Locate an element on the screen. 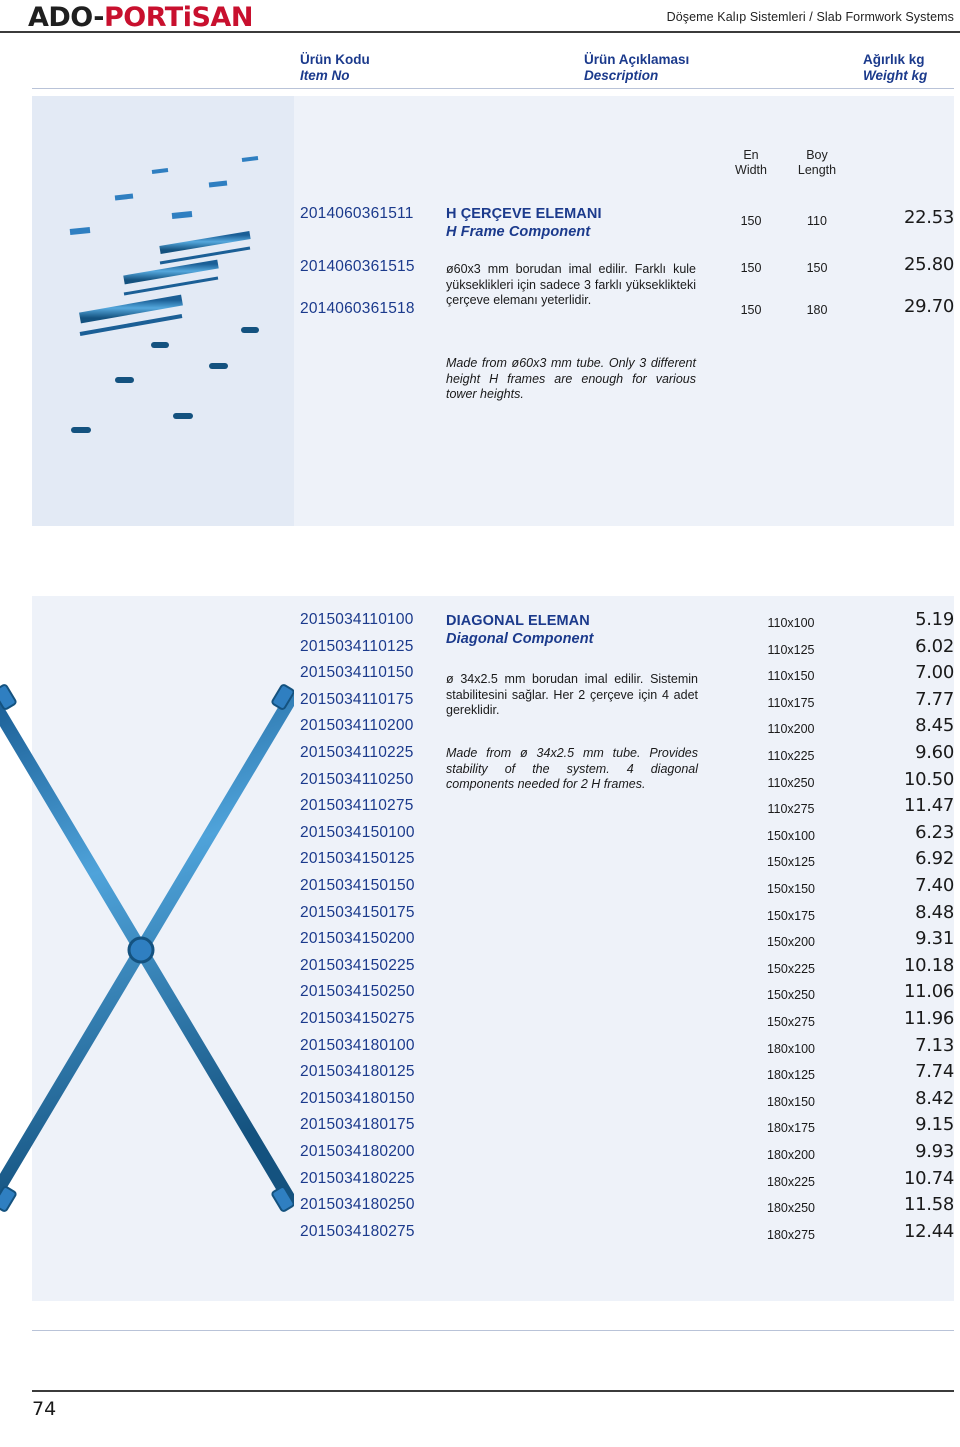  item-code: 2015034110275 is located at coordinates (357, 806).